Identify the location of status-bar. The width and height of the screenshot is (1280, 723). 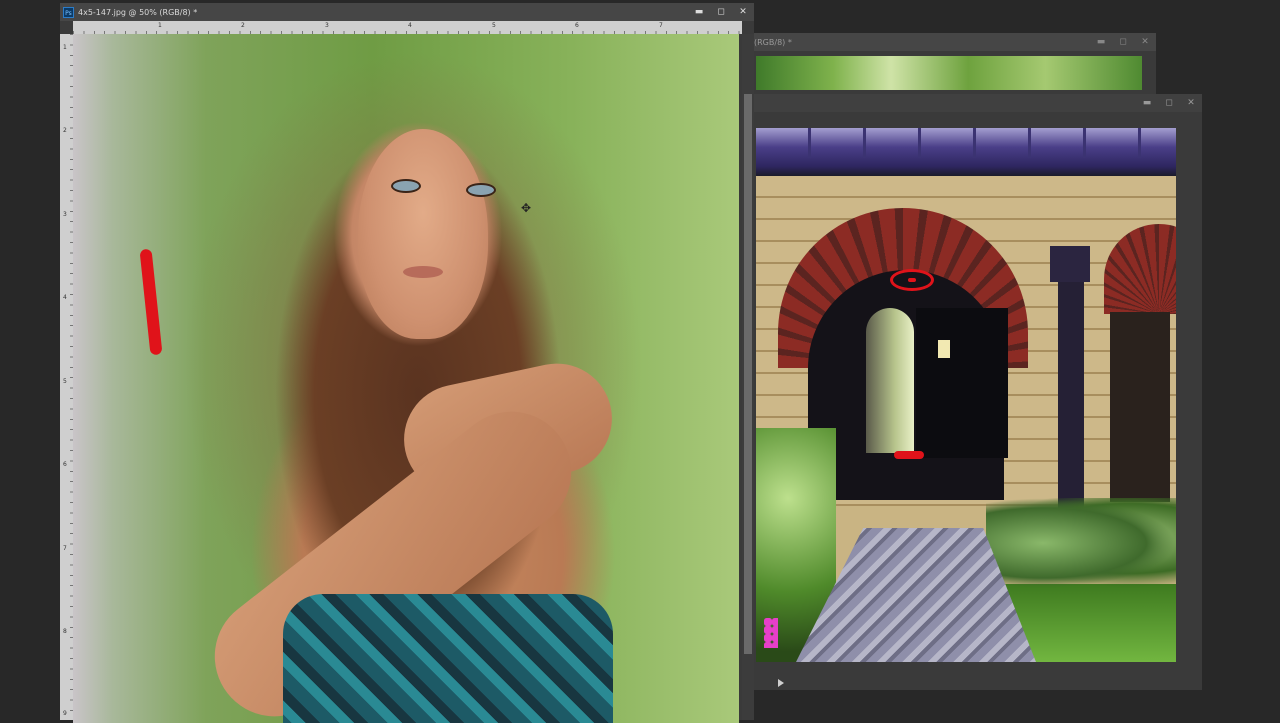
(978, 683).